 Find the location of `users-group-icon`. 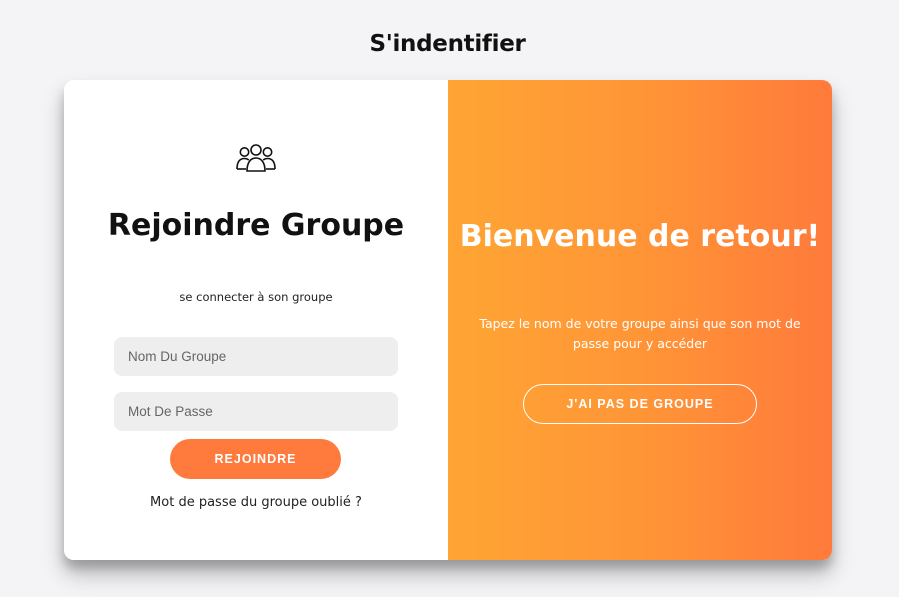

users-group-icon is located at coordinates (256, 158).